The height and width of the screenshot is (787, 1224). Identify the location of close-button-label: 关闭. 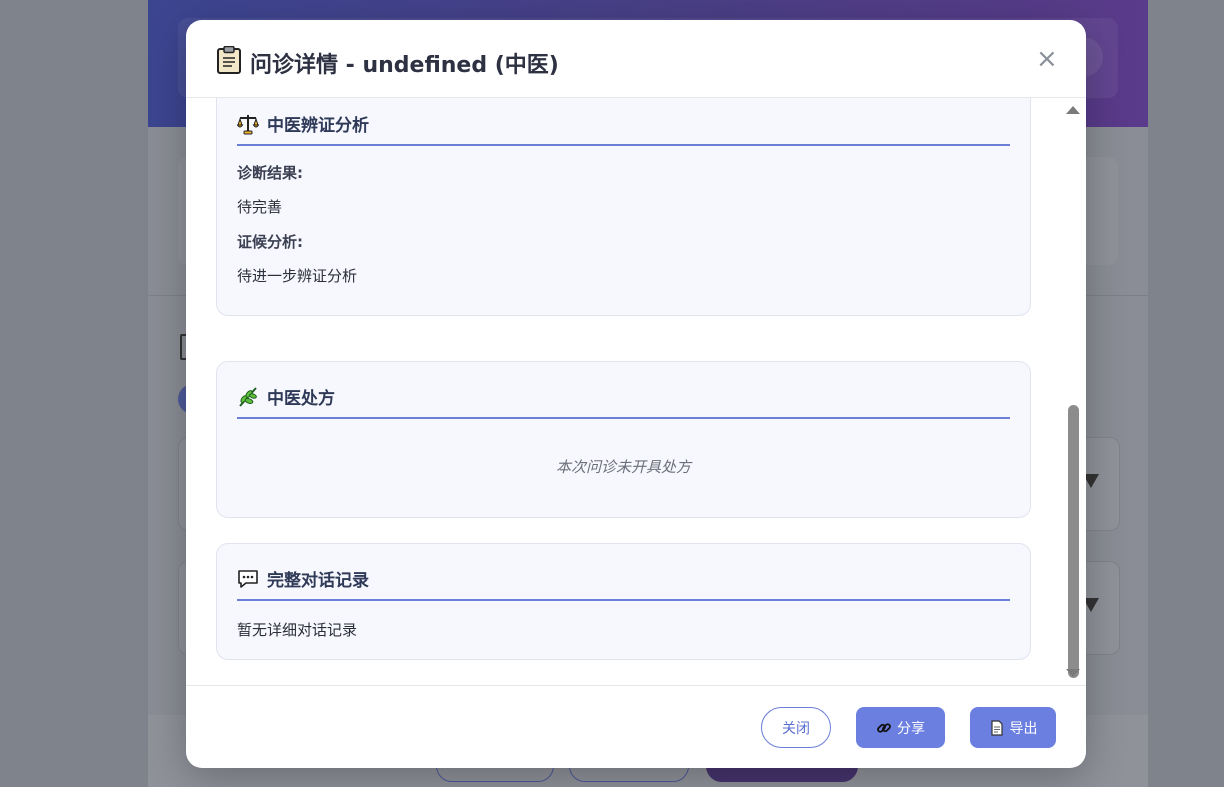
(796, 728).